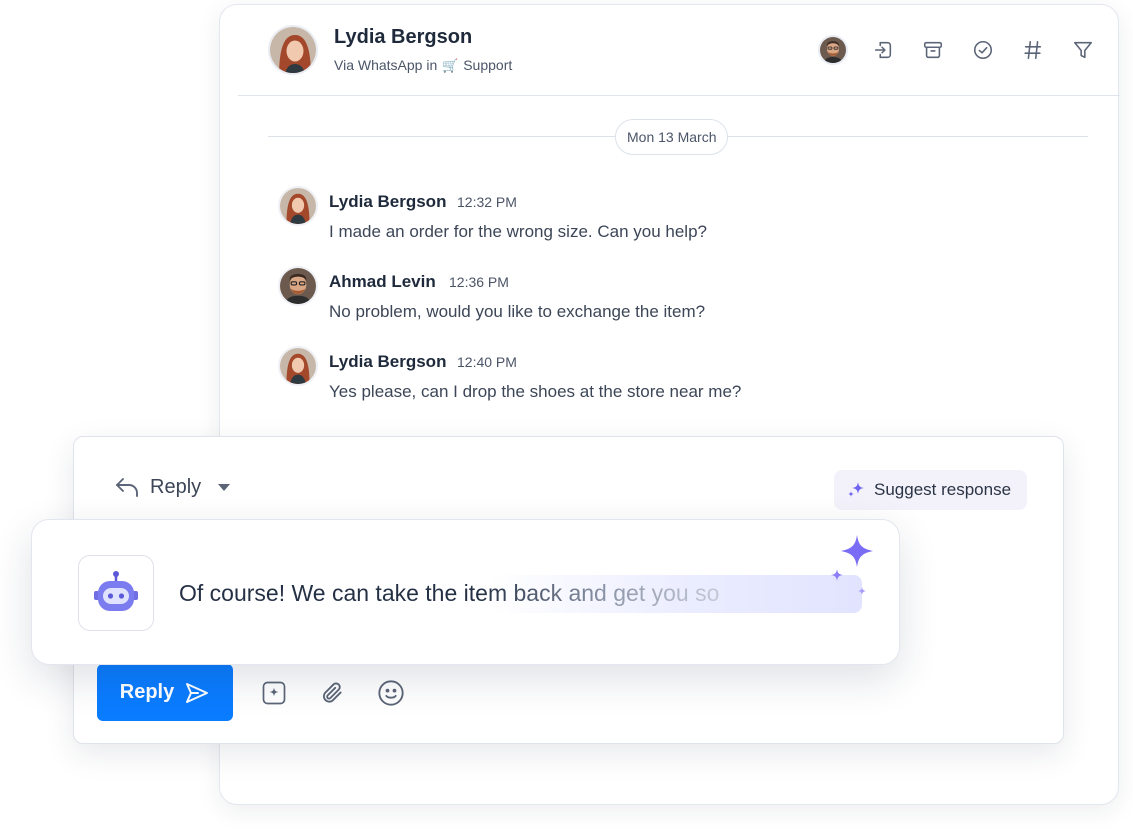 This screenshot has height=831, width=1133. I want to click on resolve-icon, so click(983, 50).